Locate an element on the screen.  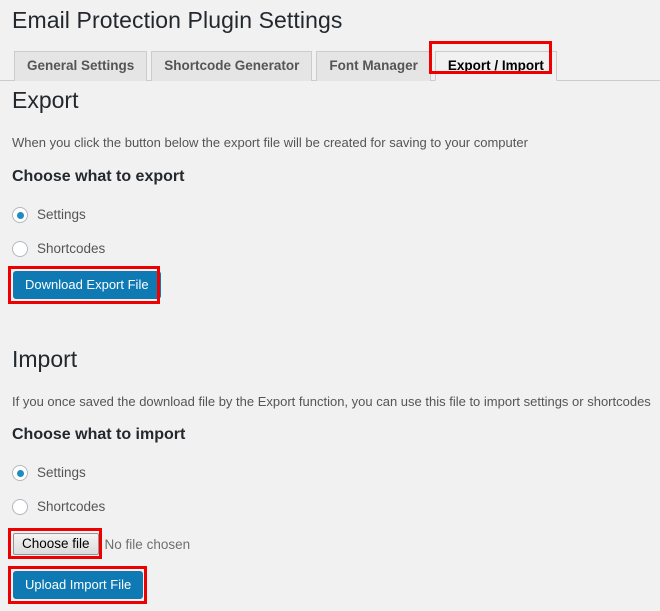
export-option-shortcodes: Shortcodes is located at coordinates (58, 249).